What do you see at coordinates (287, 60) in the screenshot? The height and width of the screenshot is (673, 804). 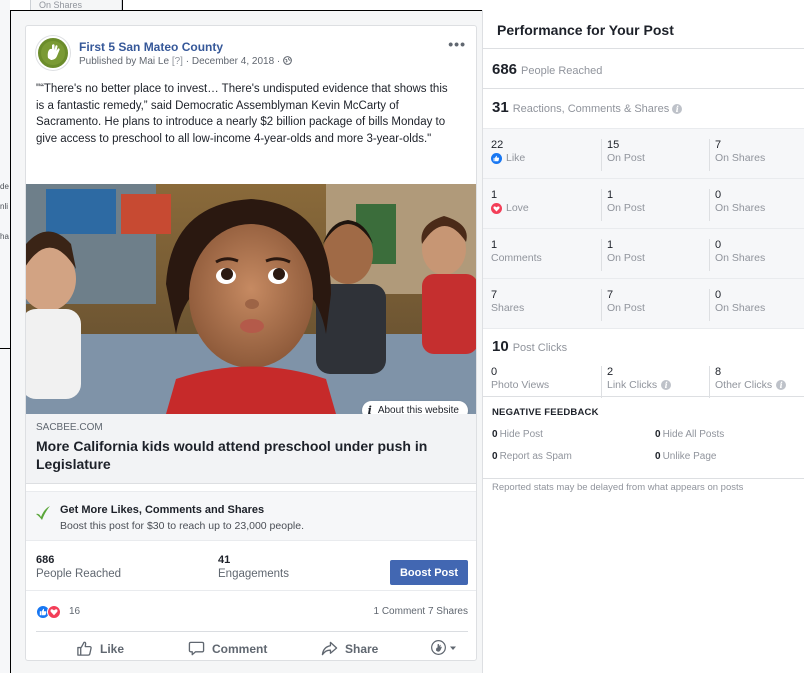 I see `globe-icon` at bounding box center [287, 60].